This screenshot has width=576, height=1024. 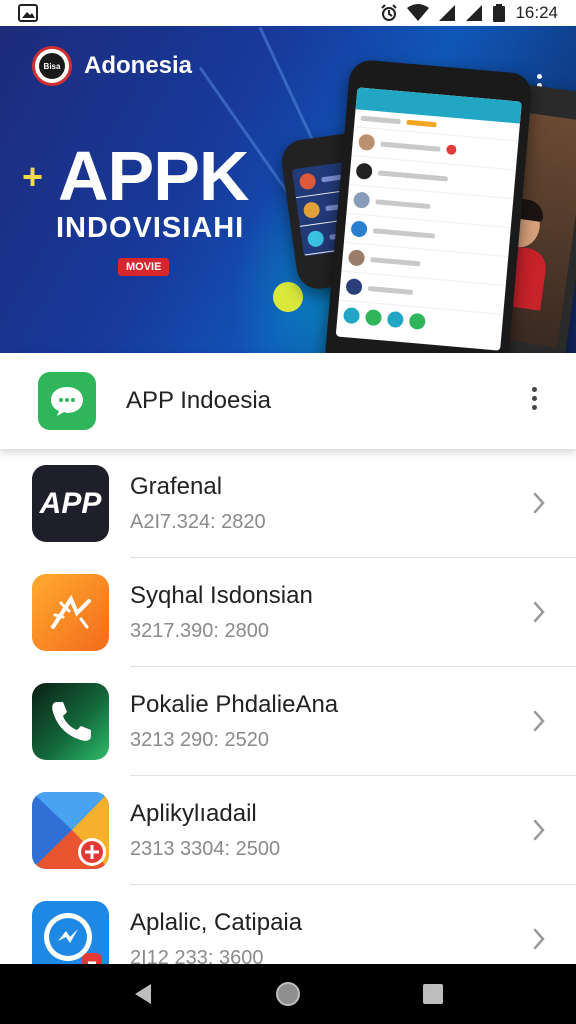 I want to click on messenger-icon, so click(x=70, y=932).